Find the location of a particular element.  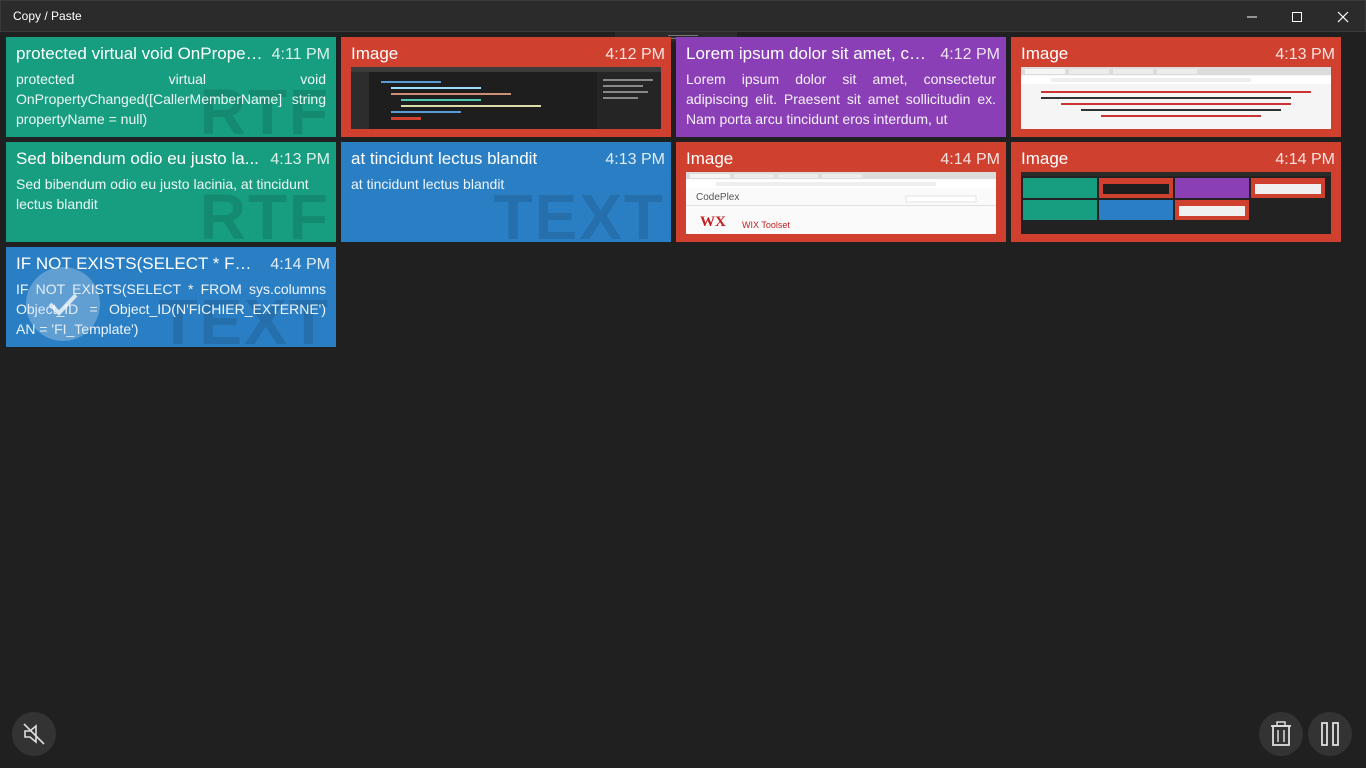

clip-tile: Image 4:12 PM is located at coordinates (506, 87).